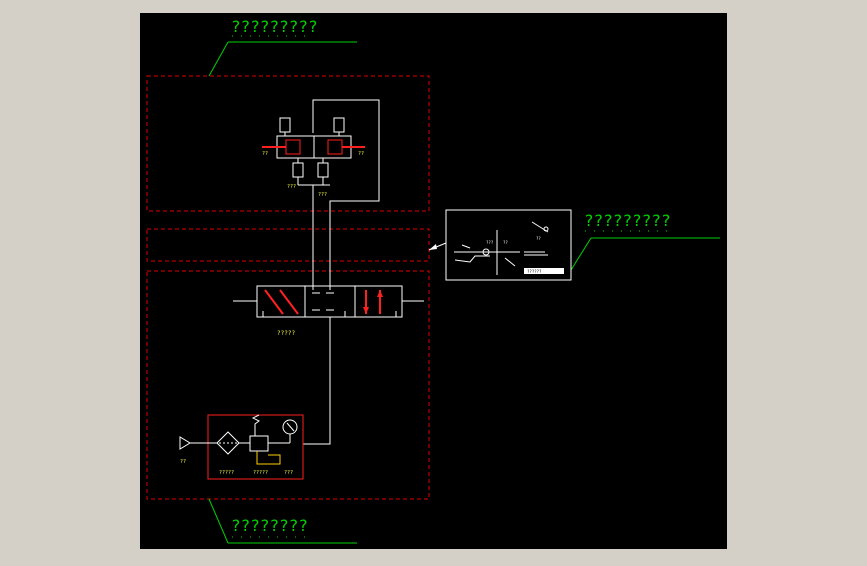 The image size is (867, 566). I want to click on detail-title: ??????, so click(534, 271).